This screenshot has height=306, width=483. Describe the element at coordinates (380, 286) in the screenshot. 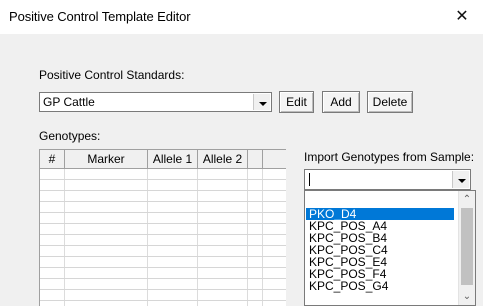

I see `list-item: KPC_POS_G4` at that location.